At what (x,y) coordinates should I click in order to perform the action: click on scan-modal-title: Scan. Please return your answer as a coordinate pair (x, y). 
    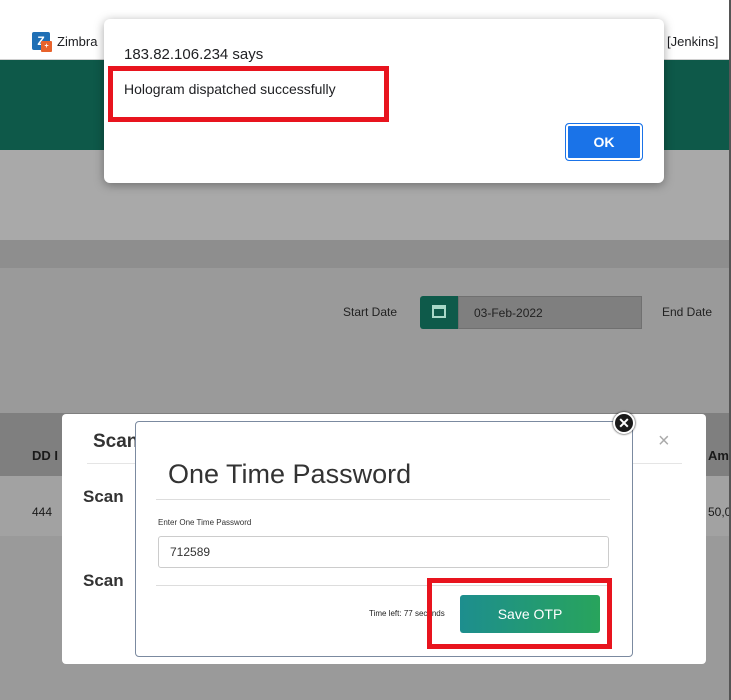
    Looking at the image, I should click on (116, 441).